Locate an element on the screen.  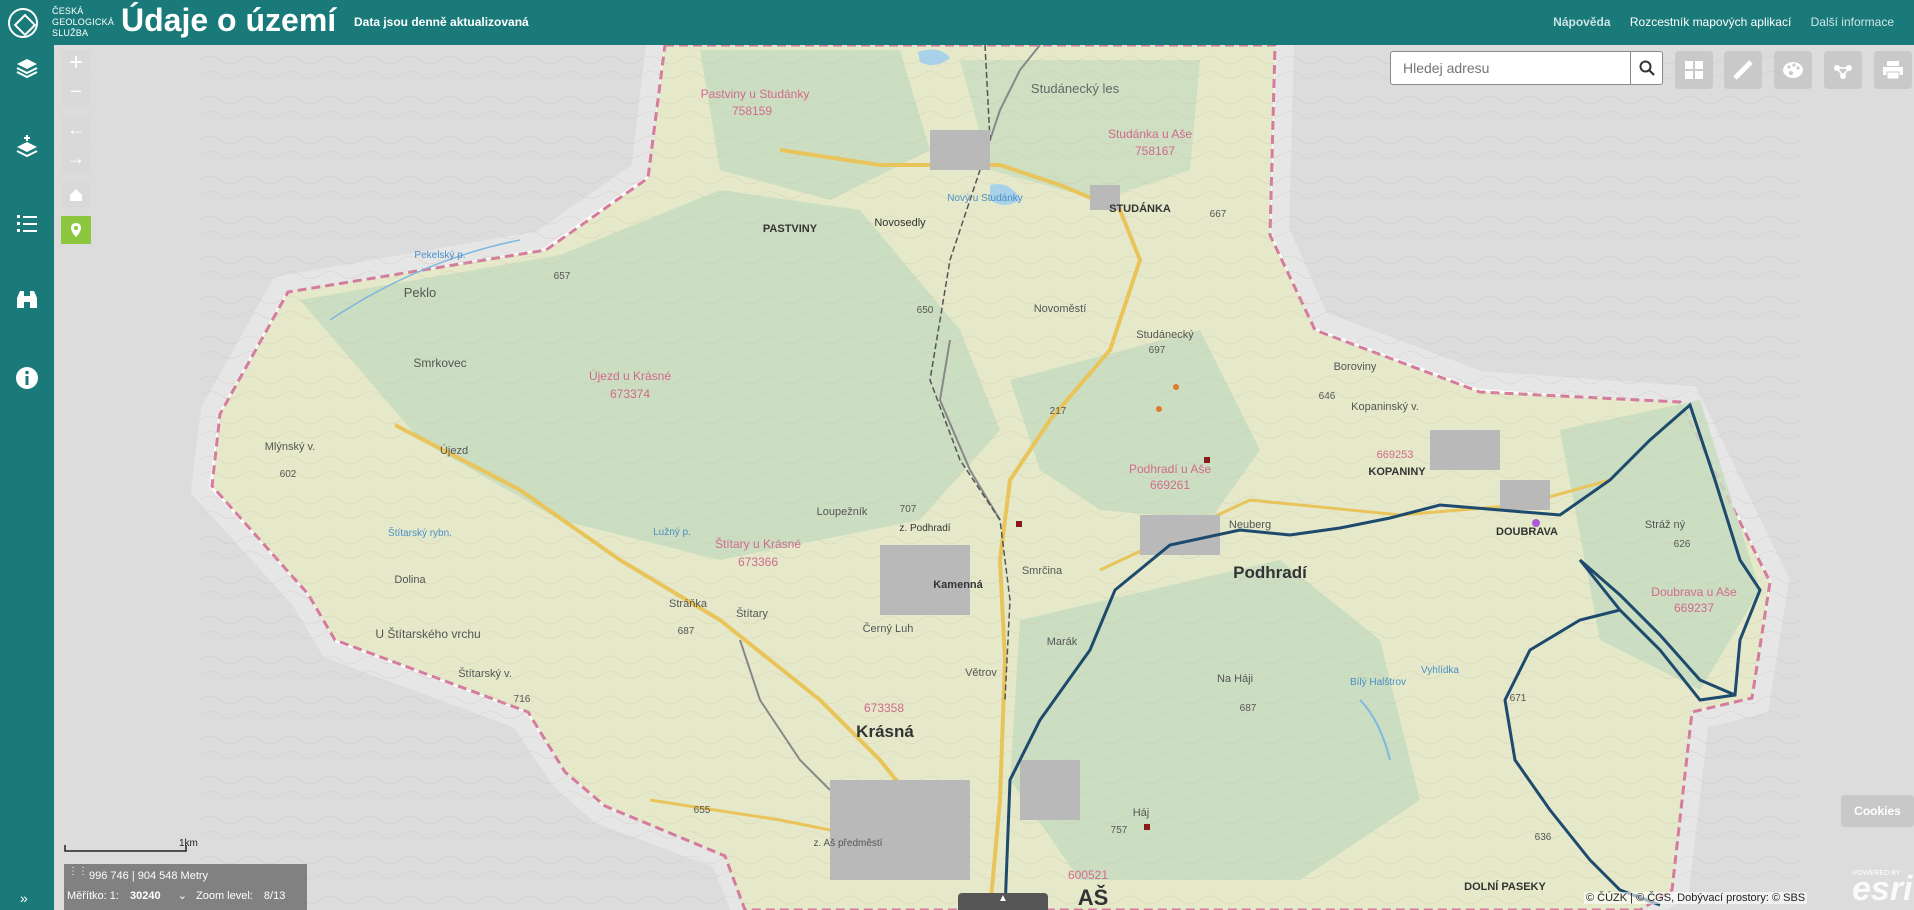
info-button is located at coordinates (27, 378).